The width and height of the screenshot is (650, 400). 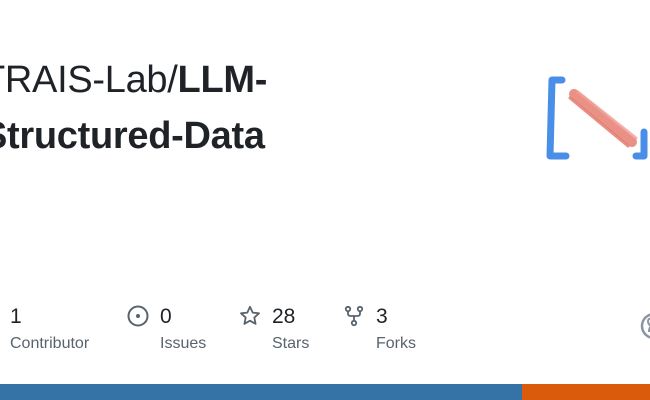 What do you see at coordinates (222, 80) in the screenshot?
I see `repo-name-part-1: LLM-` at bounding box center [222, 80].